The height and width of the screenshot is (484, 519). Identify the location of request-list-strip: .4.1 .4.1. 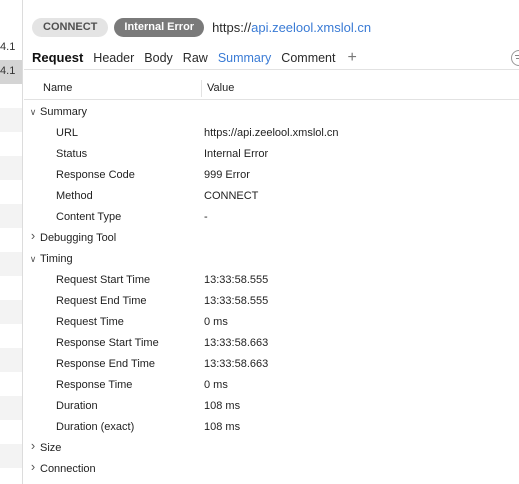
(11, 242).